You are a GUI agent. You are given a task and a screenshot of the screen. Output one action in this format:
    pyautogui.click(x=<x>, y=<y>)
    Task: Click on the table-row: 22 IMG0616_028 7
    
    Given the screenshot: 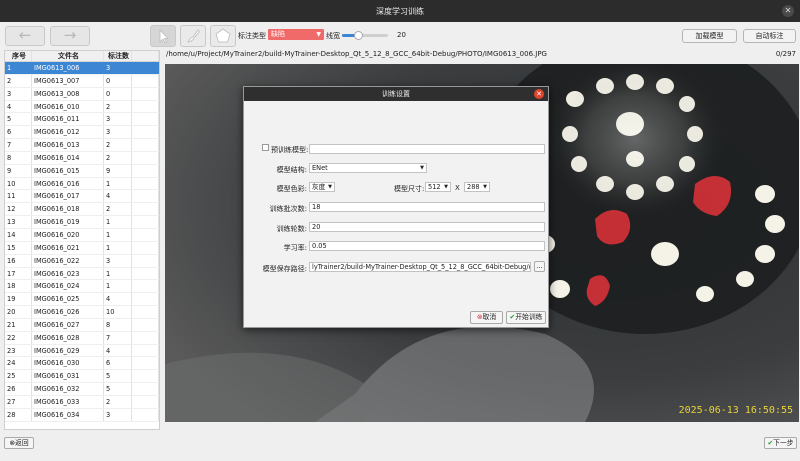 What is the action you would take?
    pyautogui.click(x=82, y=338)
    